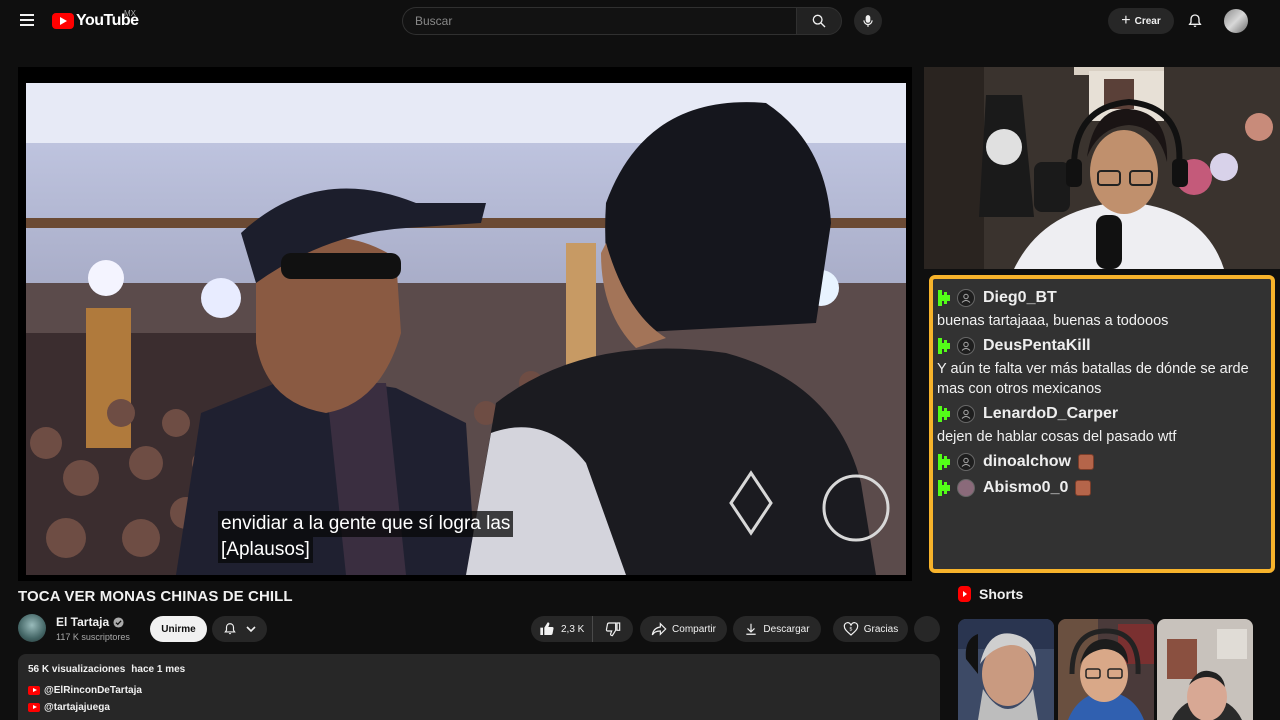 This screenshot has width=1280, height=720. I want to click on search-input, so click(599, 21).